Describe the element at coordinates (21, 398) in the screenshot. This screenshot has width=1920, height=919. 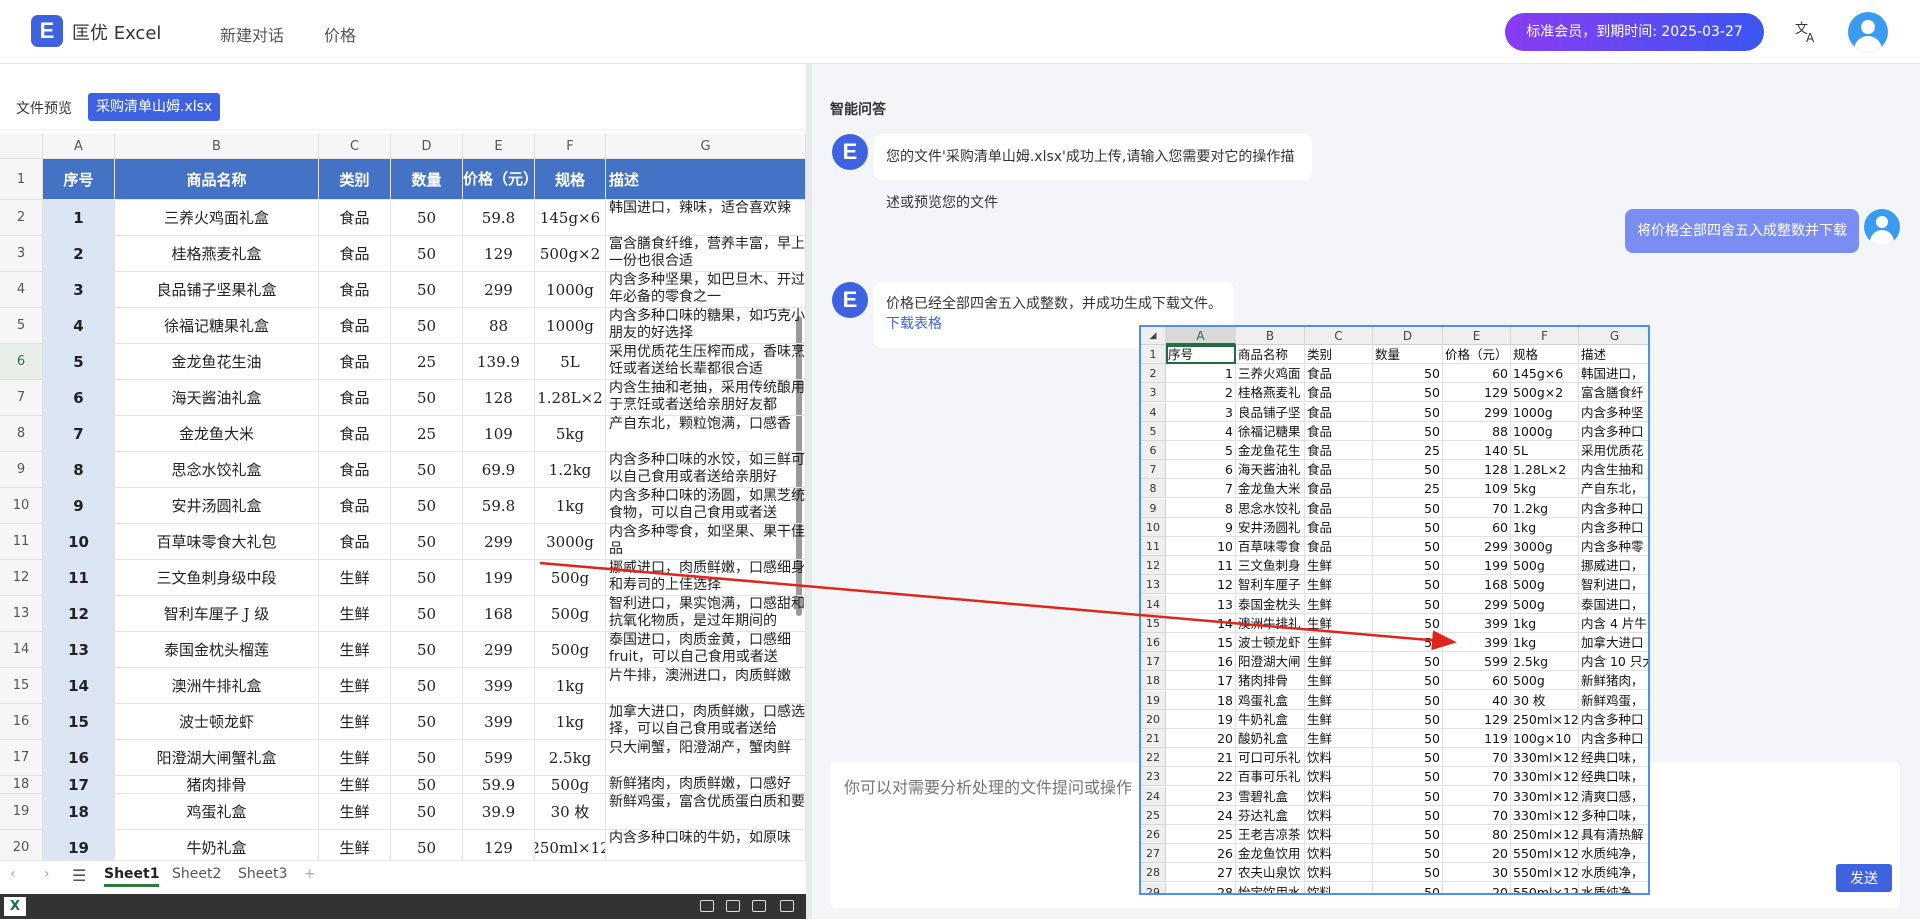
I see `row-header: 7` at that location.